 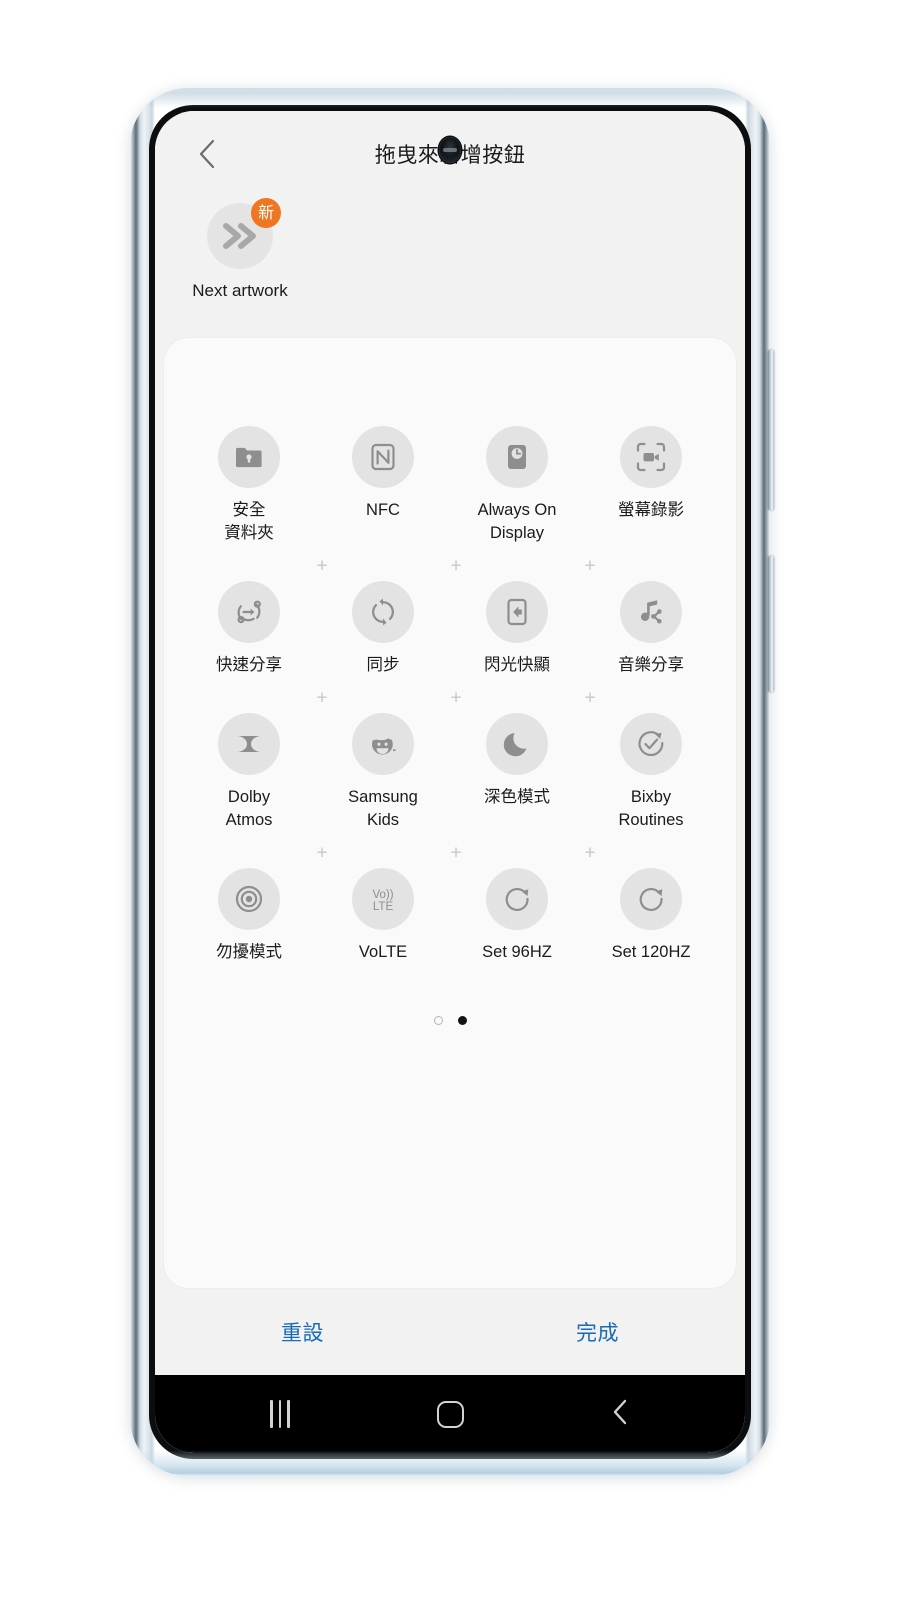 I want to click on grid-item-volte: Vo)) LTE VoLTE, so click(x=383, y=919).